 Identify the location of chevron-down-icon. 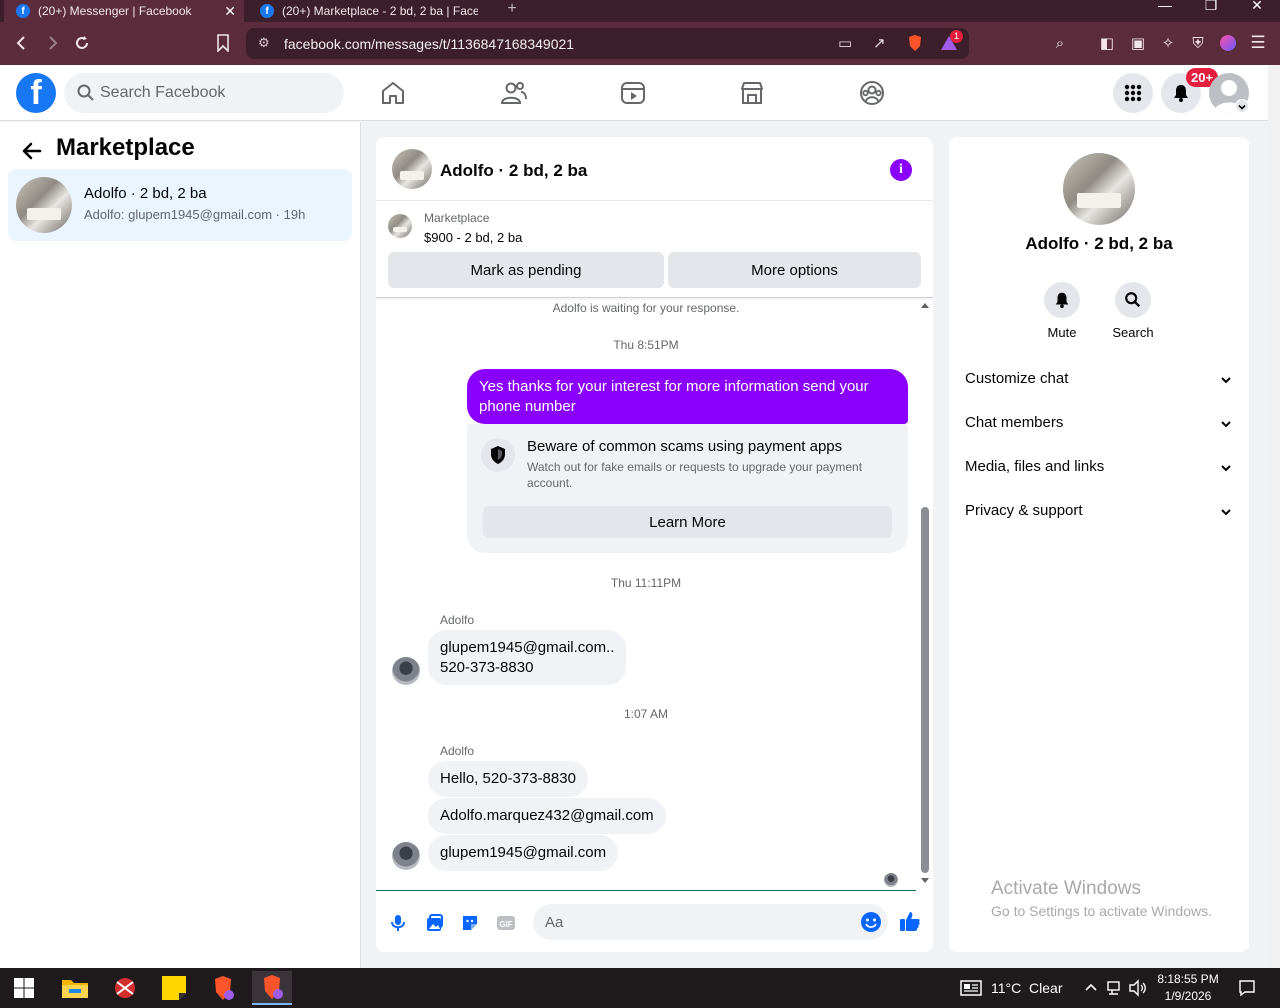
(1226, 512).